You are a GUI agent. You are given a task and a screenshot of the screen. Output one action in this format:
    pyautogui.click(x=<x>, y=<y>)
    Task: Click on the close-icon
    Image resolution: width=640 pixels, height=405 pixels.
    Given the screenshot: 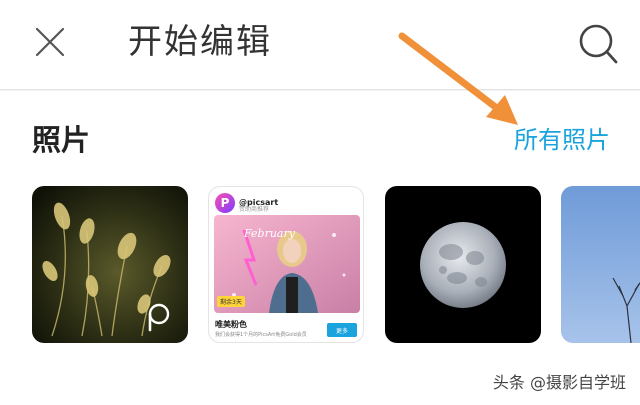 What is the action you would take?
    pyautogui.click(x=50, y=42)
    